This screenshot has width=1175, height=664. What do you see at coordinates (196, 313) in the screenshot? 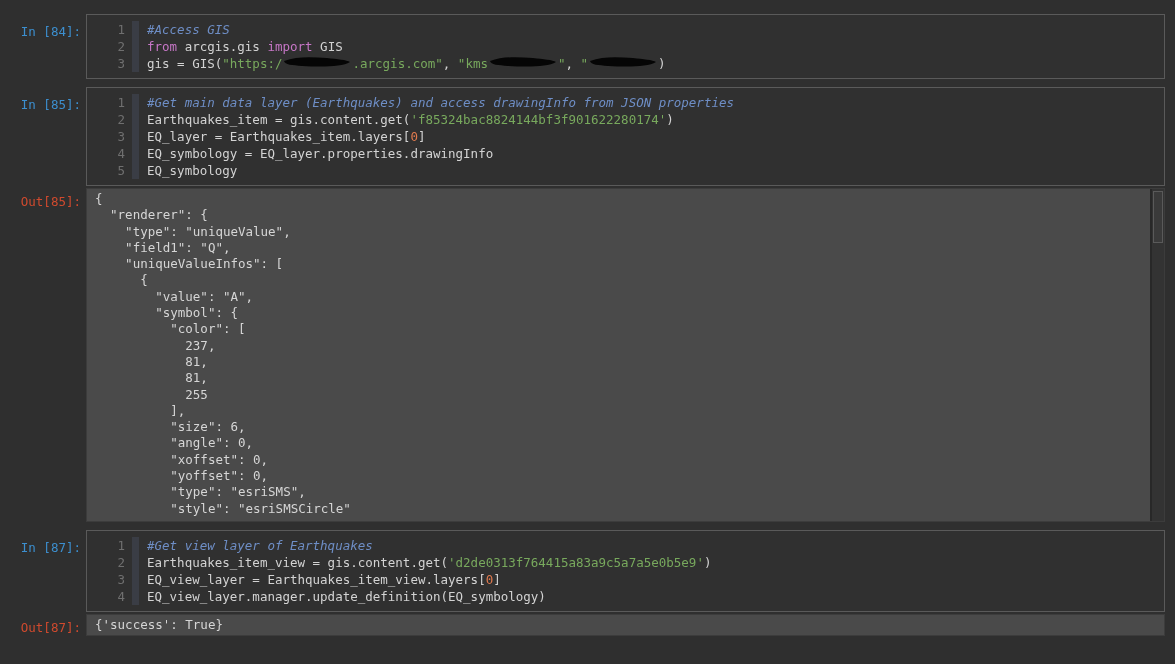
I see `output-line: "symbol": {` at bounding box center [196, 313].